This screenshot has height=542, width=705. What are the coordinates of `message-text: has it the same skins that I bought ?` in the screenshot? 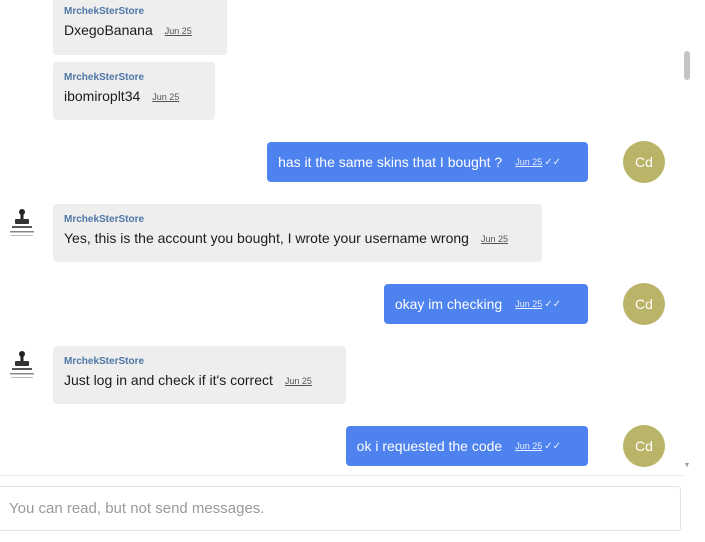 It's located at (390, 162).